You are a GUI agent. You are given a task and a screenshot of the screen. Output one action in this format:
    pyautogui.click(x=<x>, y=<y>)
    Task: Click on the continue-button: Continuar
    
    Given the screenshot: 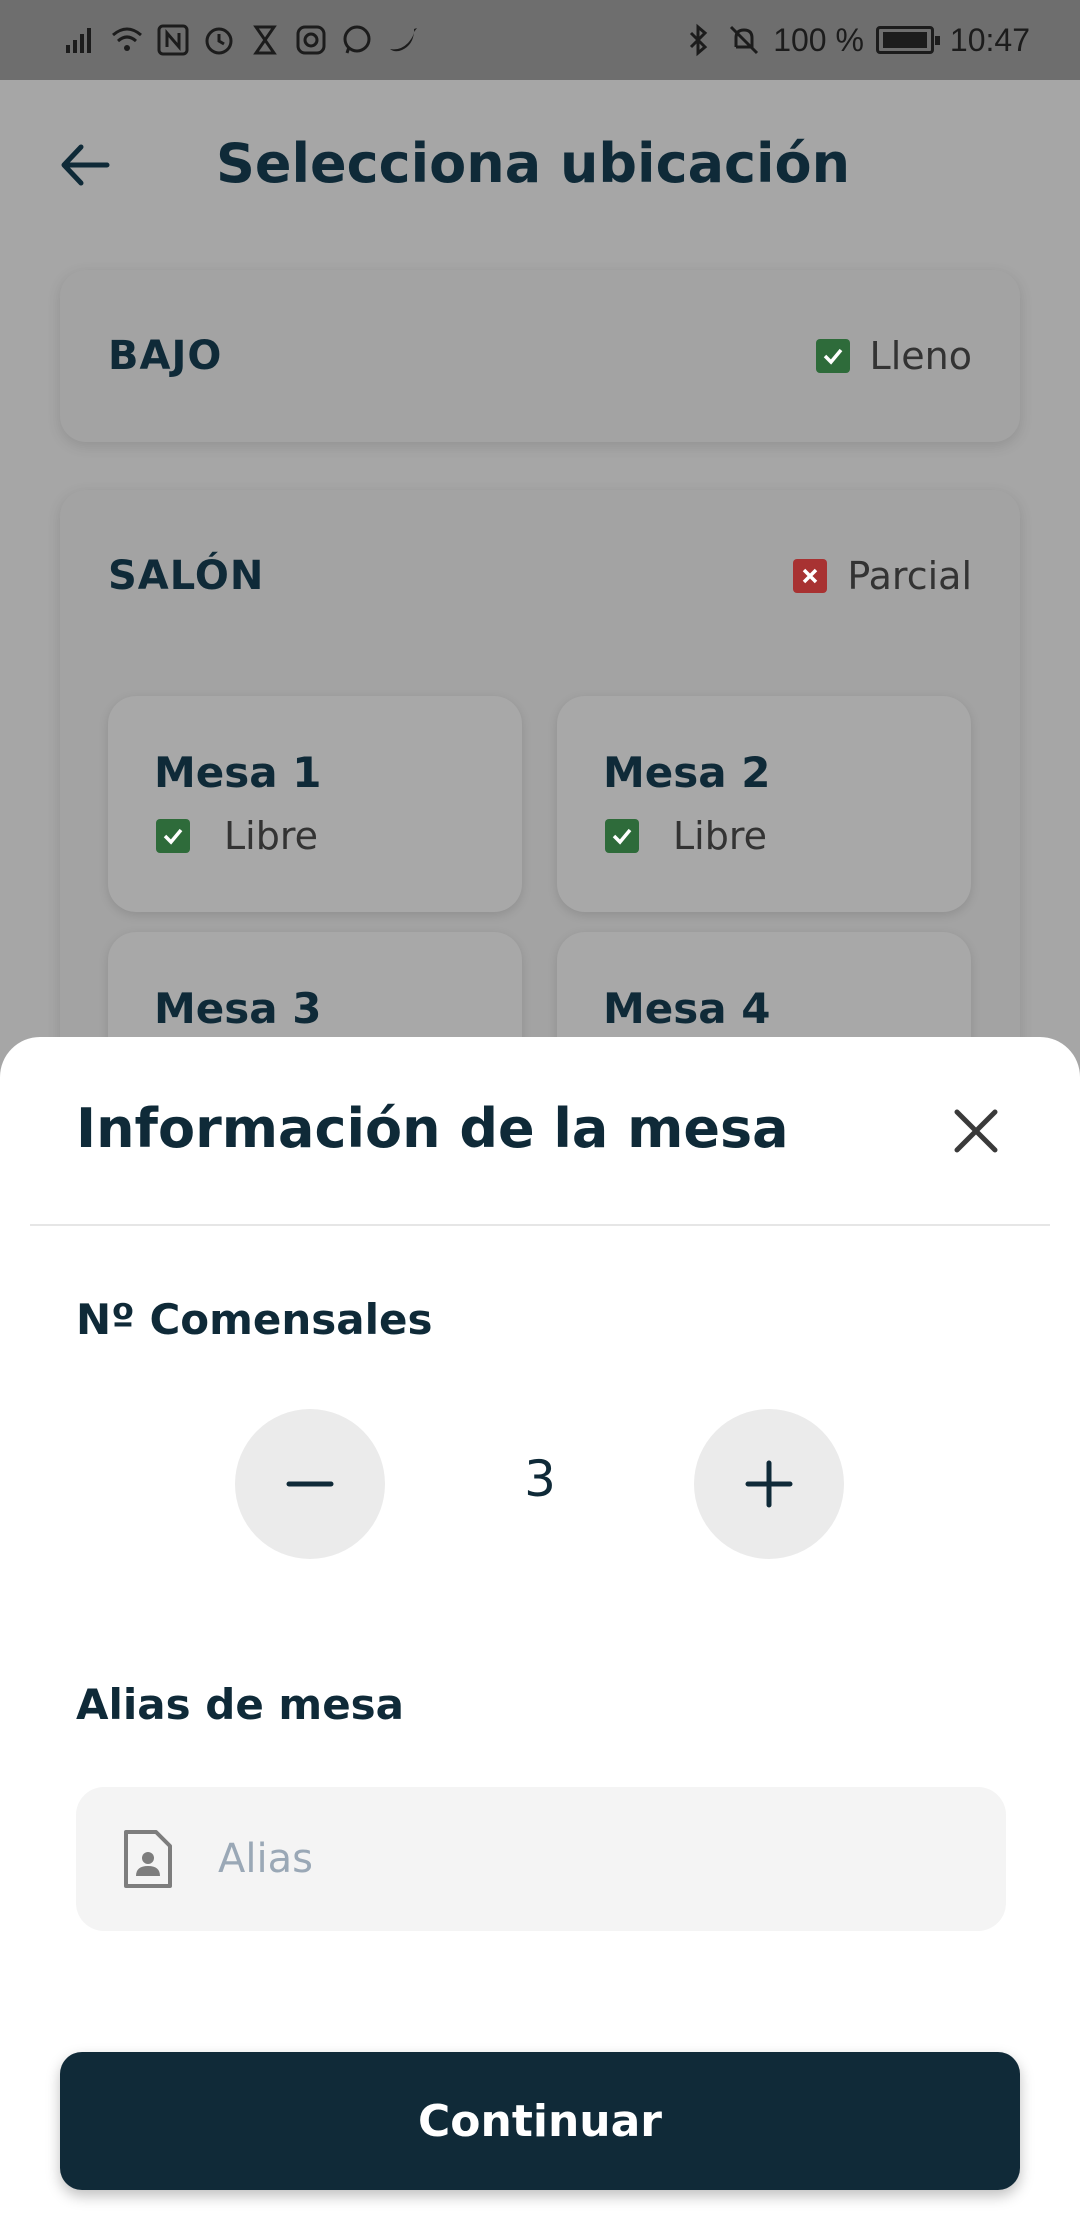 What is the action you would take?
    pyautogui.click(x=540, y=2121)
    